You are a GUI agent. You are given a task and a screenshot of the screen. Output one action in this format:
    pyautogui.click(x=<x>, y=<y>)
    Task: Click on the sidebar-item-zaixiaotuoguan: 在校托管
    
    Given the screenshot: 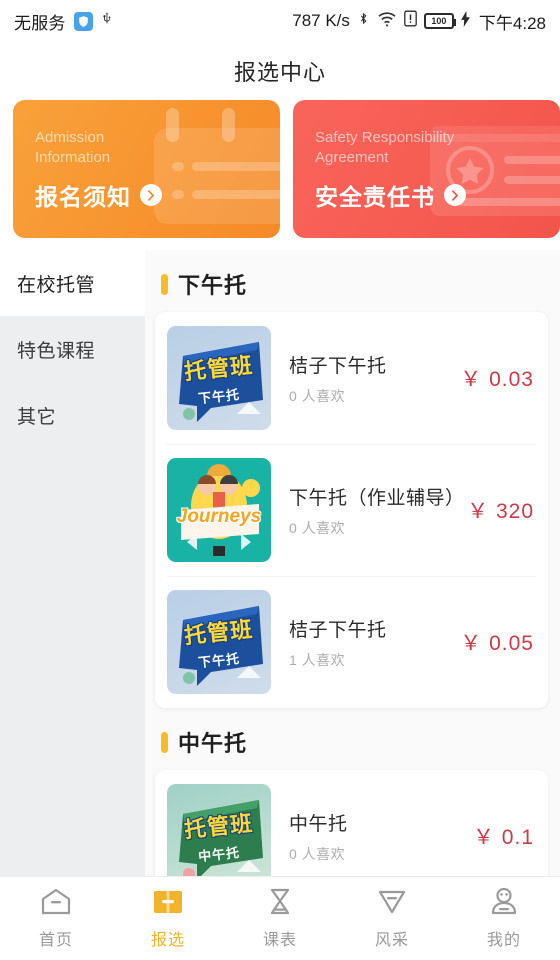 What is the action you would take?
    pyautogui.click(x=72, y=283)
    